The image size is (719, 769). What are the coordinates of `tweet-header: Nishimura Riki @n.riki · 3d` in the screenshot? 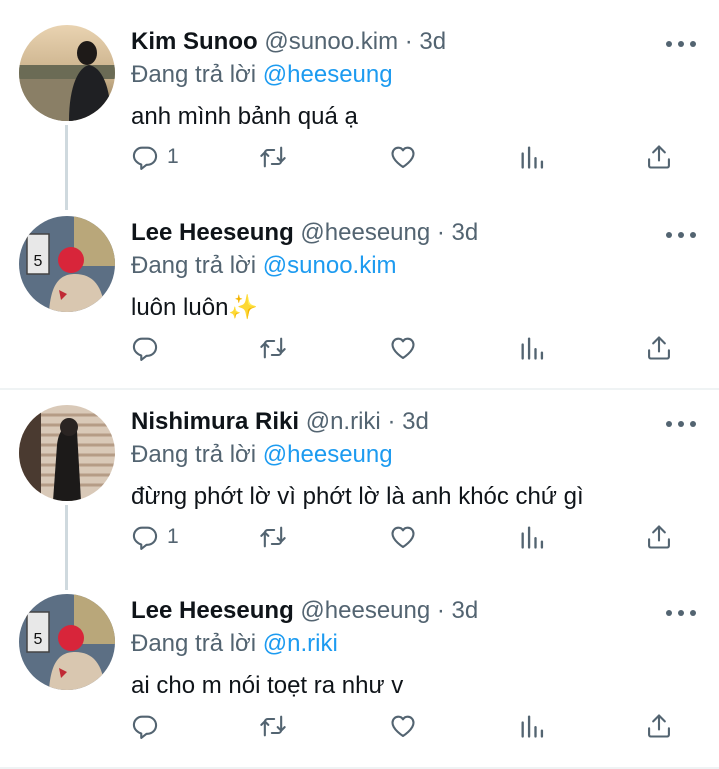 It's located at (280, 422).